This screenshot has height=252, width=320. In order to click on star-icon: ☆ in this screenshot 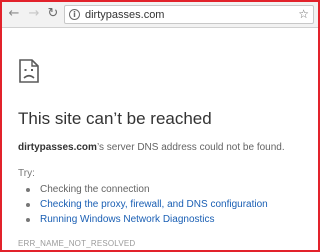, I will do `click(303, 14)`.